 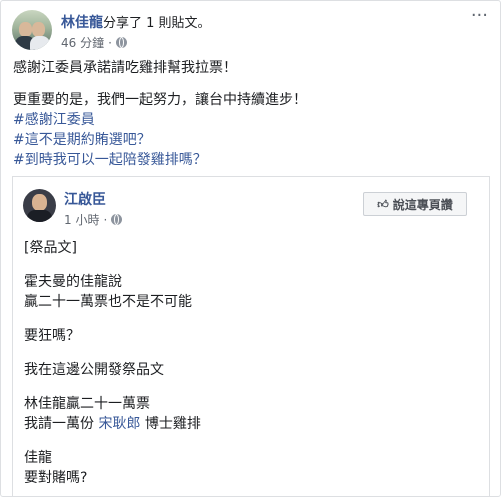 What do you see at coordinates (38, 458) in the screenshot?
I see `text-line: 佳龍` at bounding box center [38, 458].